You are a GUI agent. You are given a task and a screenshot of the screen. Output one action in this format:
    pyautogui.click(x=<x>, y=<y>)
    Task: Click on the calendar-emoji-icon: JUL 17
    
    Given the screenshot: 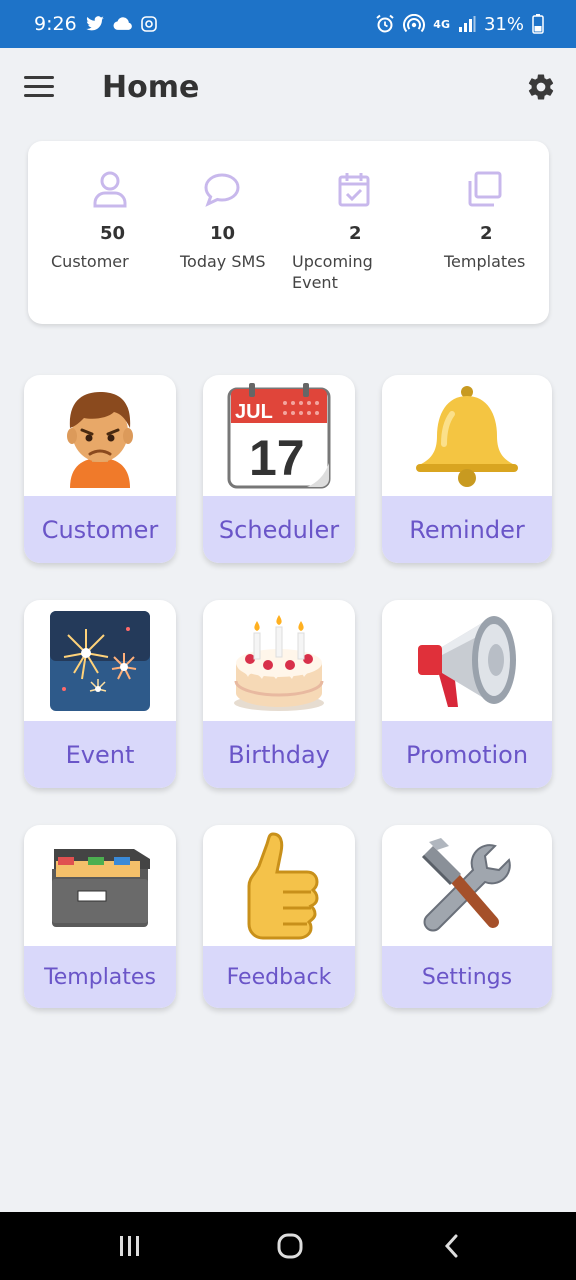 What is the action you would take?
    pyautogui.click(x=279, y=435)
    